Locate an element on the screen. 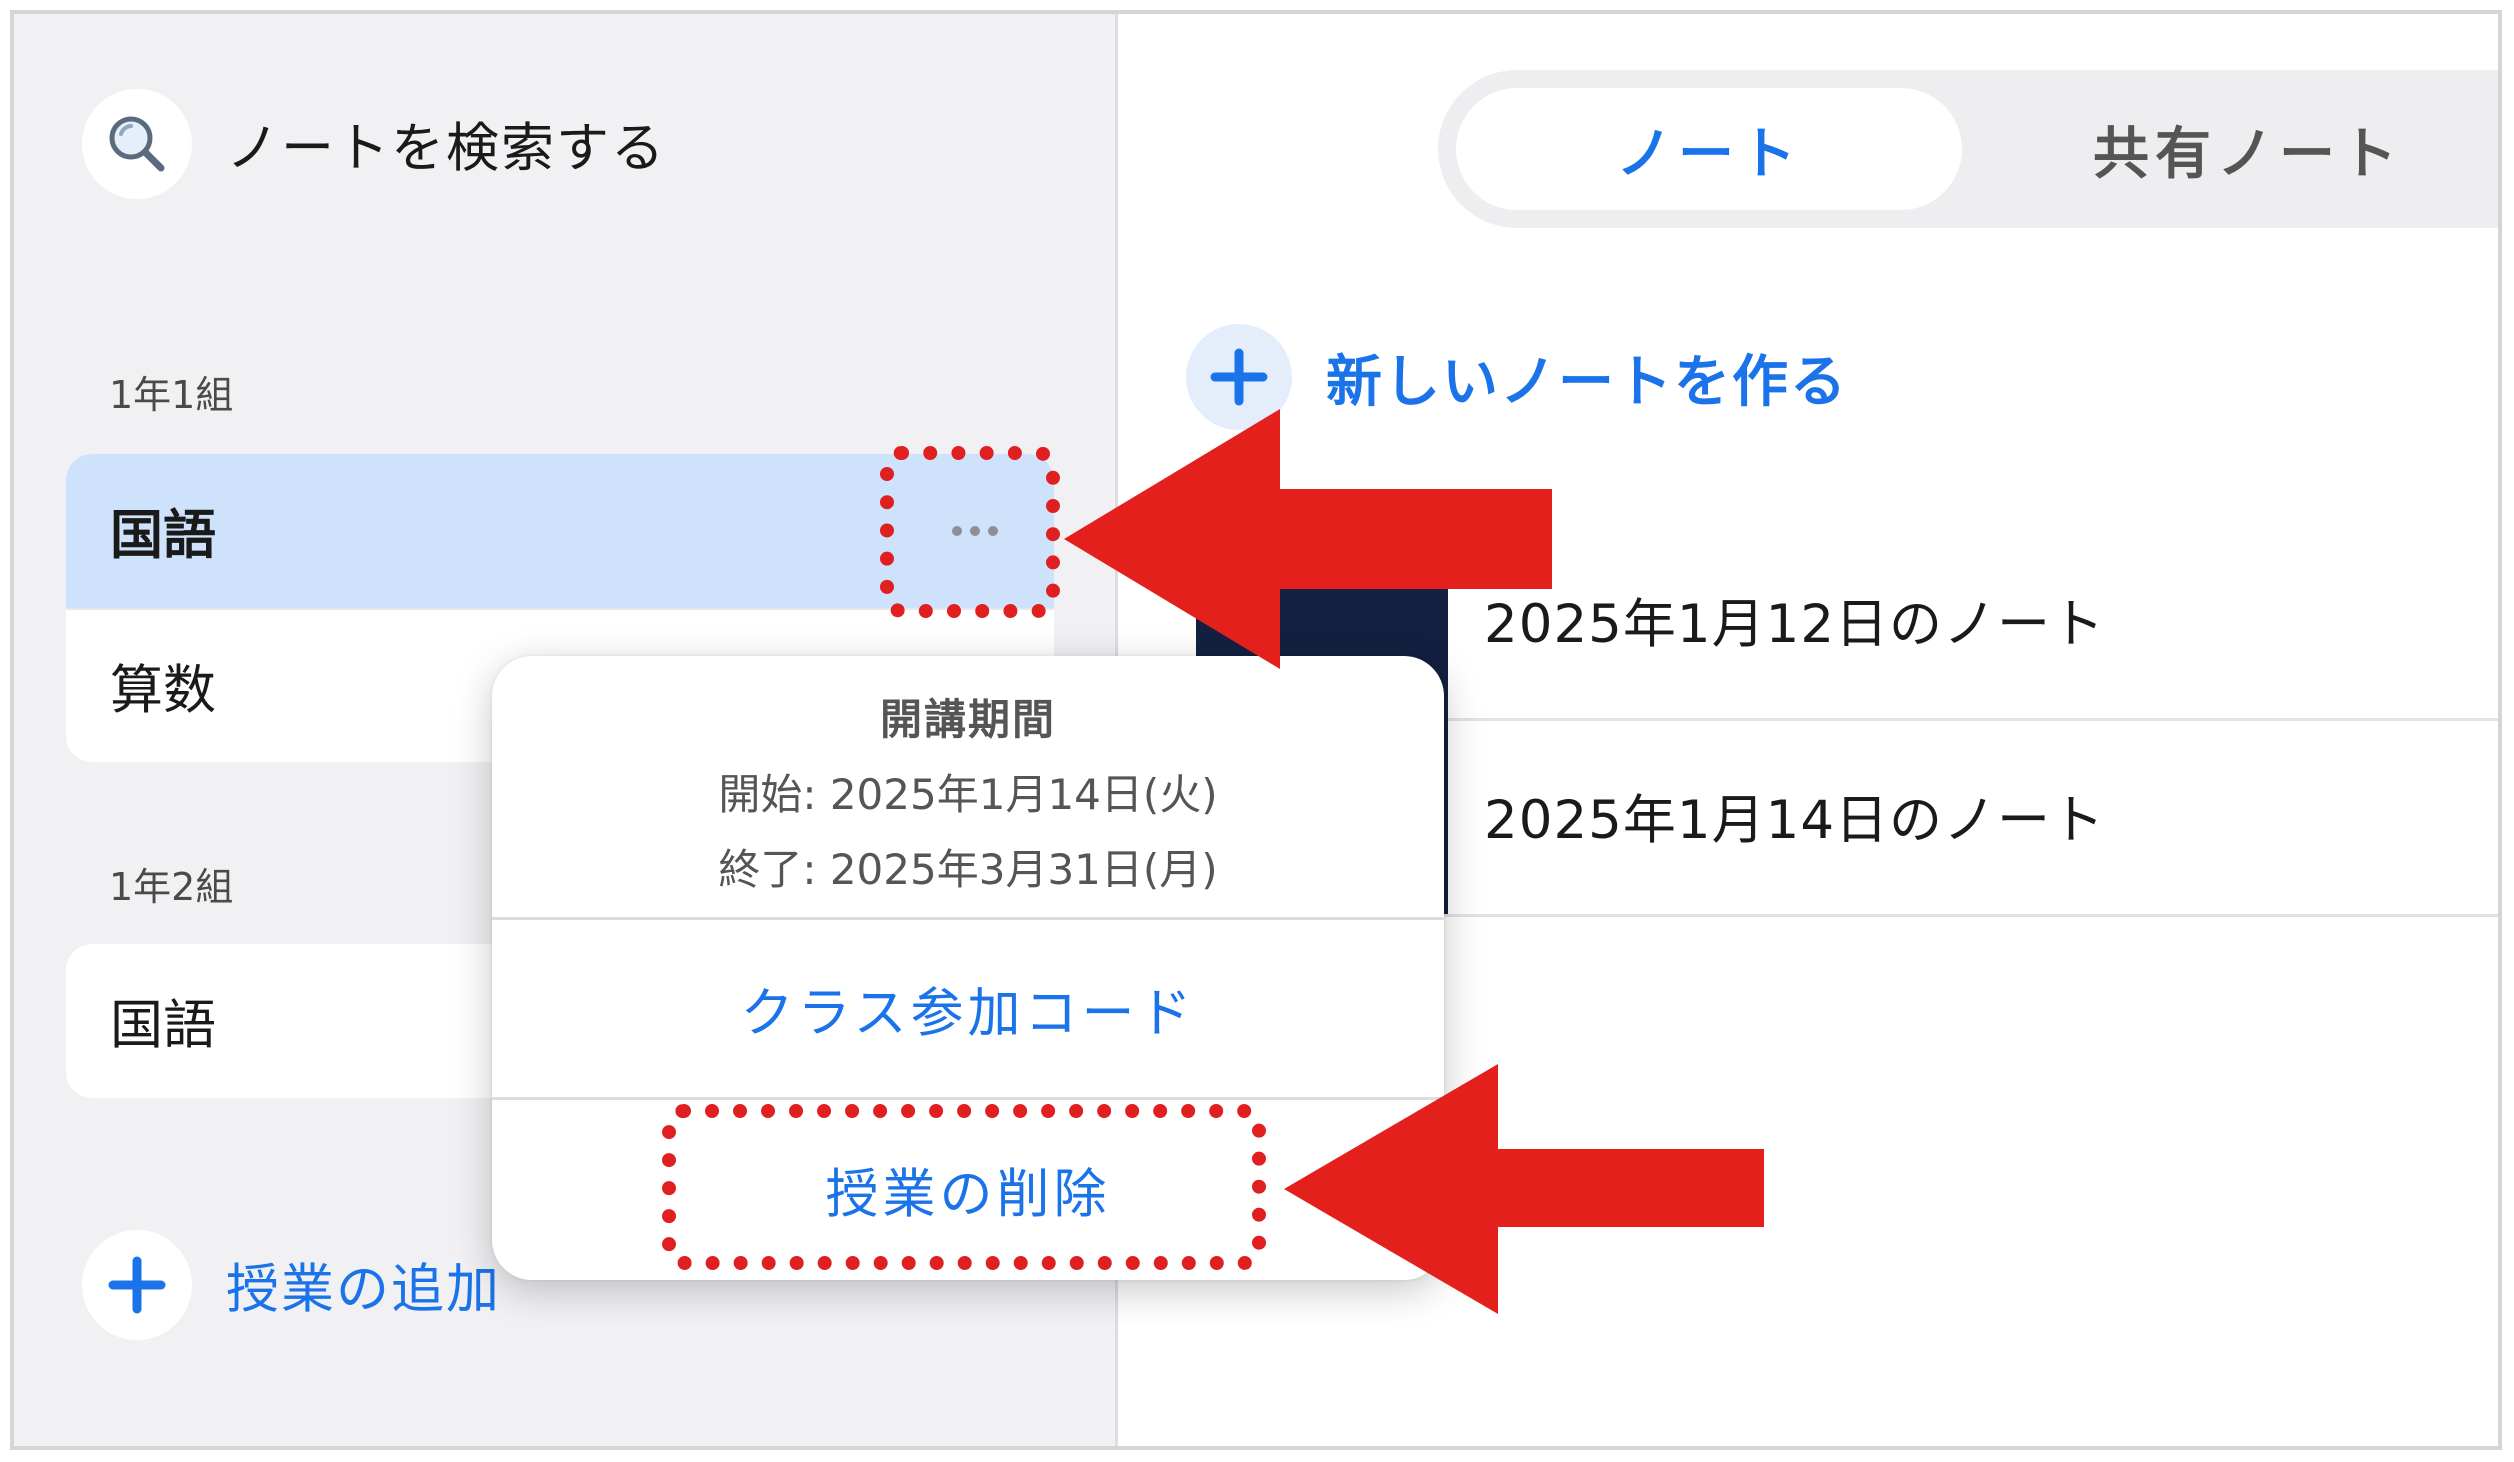  search-label: ノートを検索する is located at coordinates (446, 148).